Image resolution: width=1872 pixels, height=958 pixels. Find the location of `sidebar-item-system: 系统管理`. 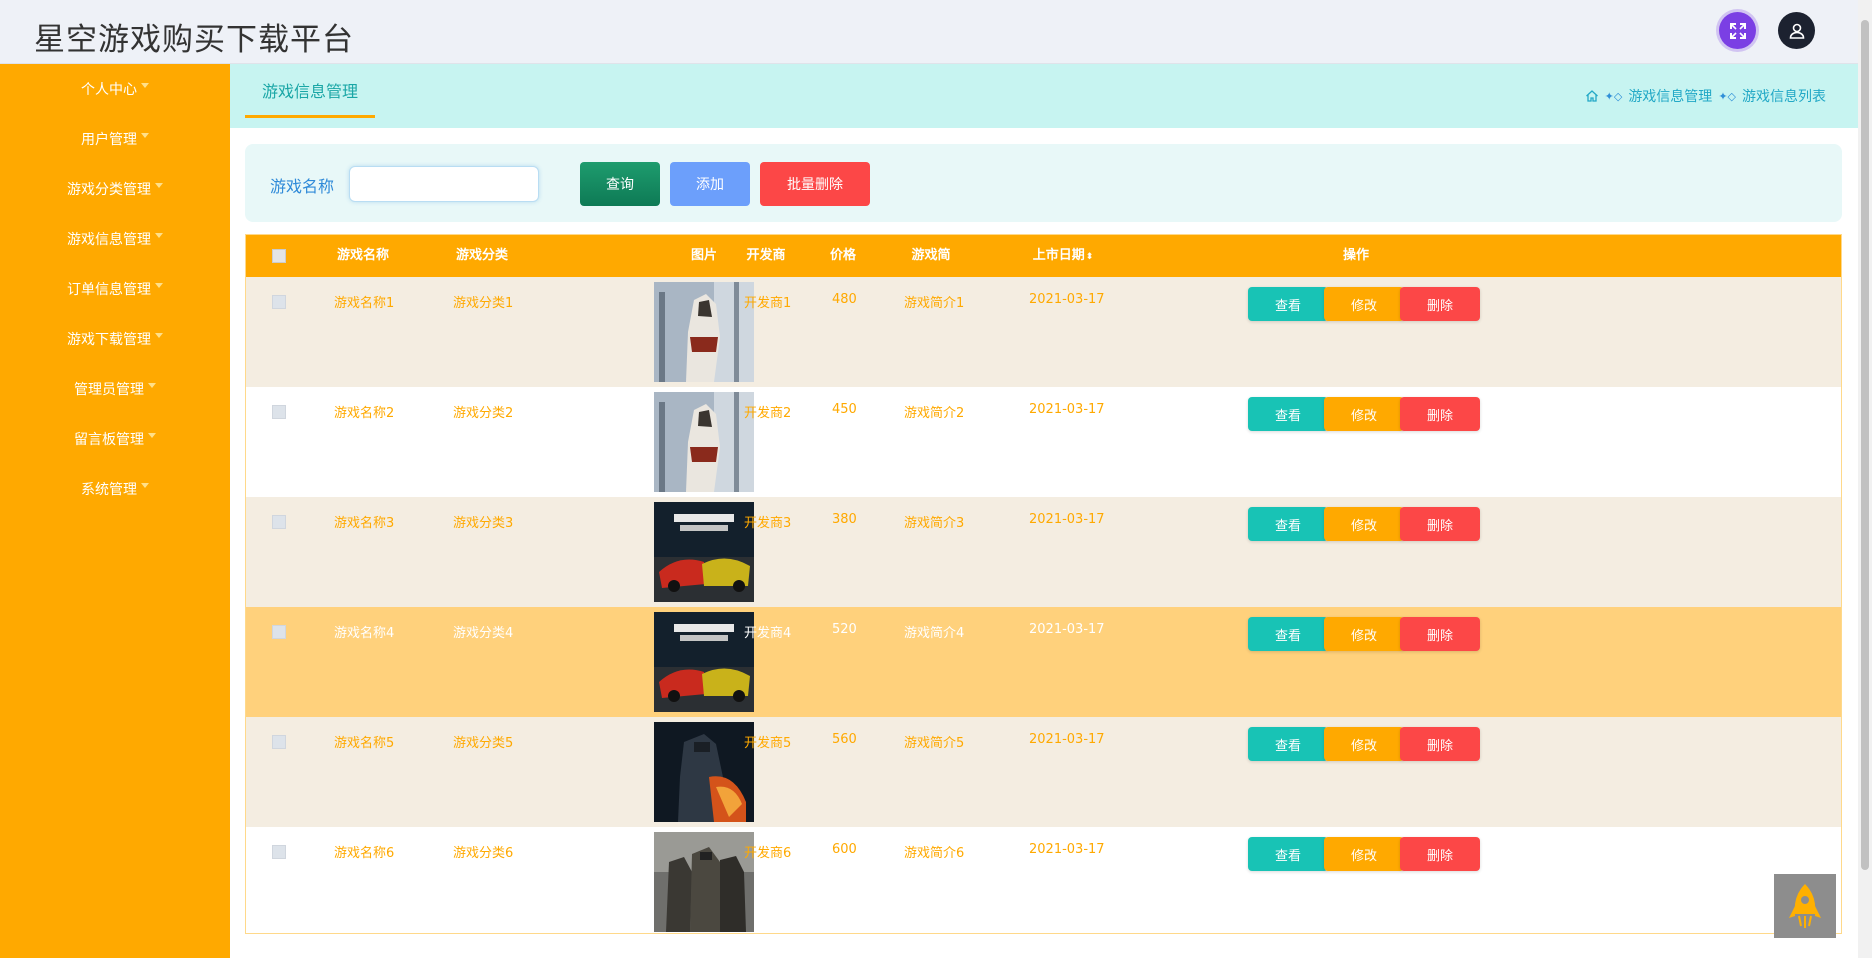

sidebar-item-system: 系统管理 is located at coordinates (115, 489).